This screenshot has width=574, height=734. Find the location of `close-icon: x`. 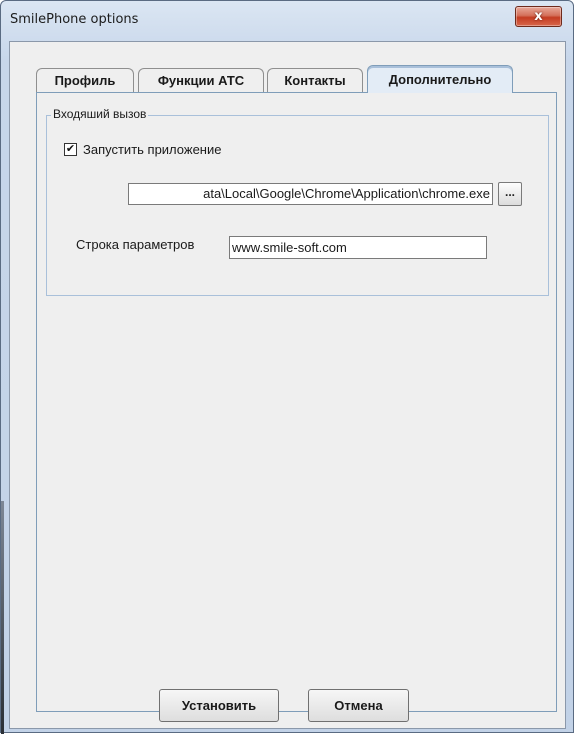

close-icon: x is located at coordinates (538, 16).